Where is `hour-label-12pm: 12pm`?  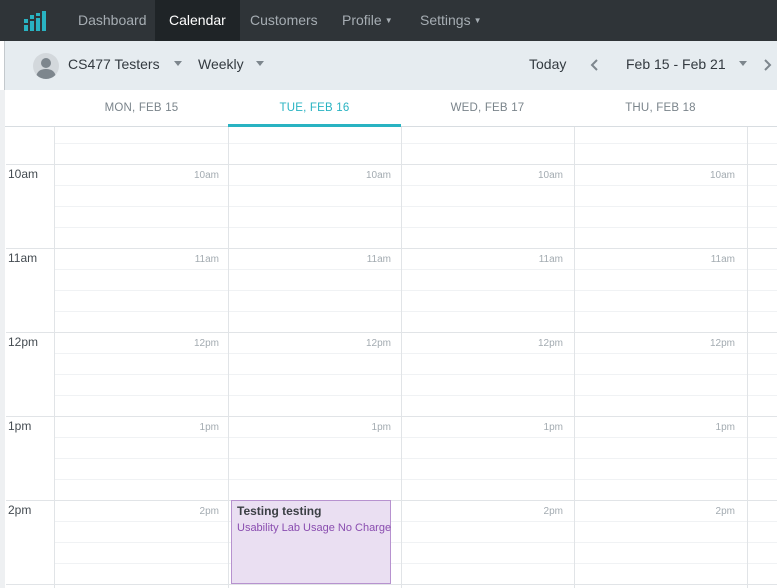 hour-label-12pm: 12pm is located at coordinates (23, 342).